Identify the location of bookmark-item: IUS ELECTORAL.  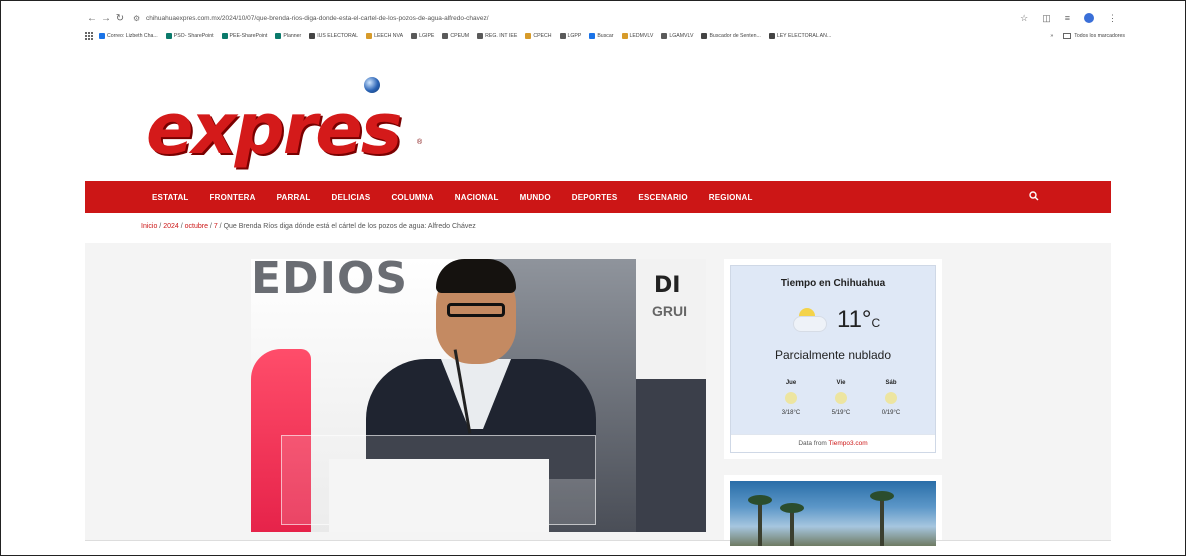
(333, 36).